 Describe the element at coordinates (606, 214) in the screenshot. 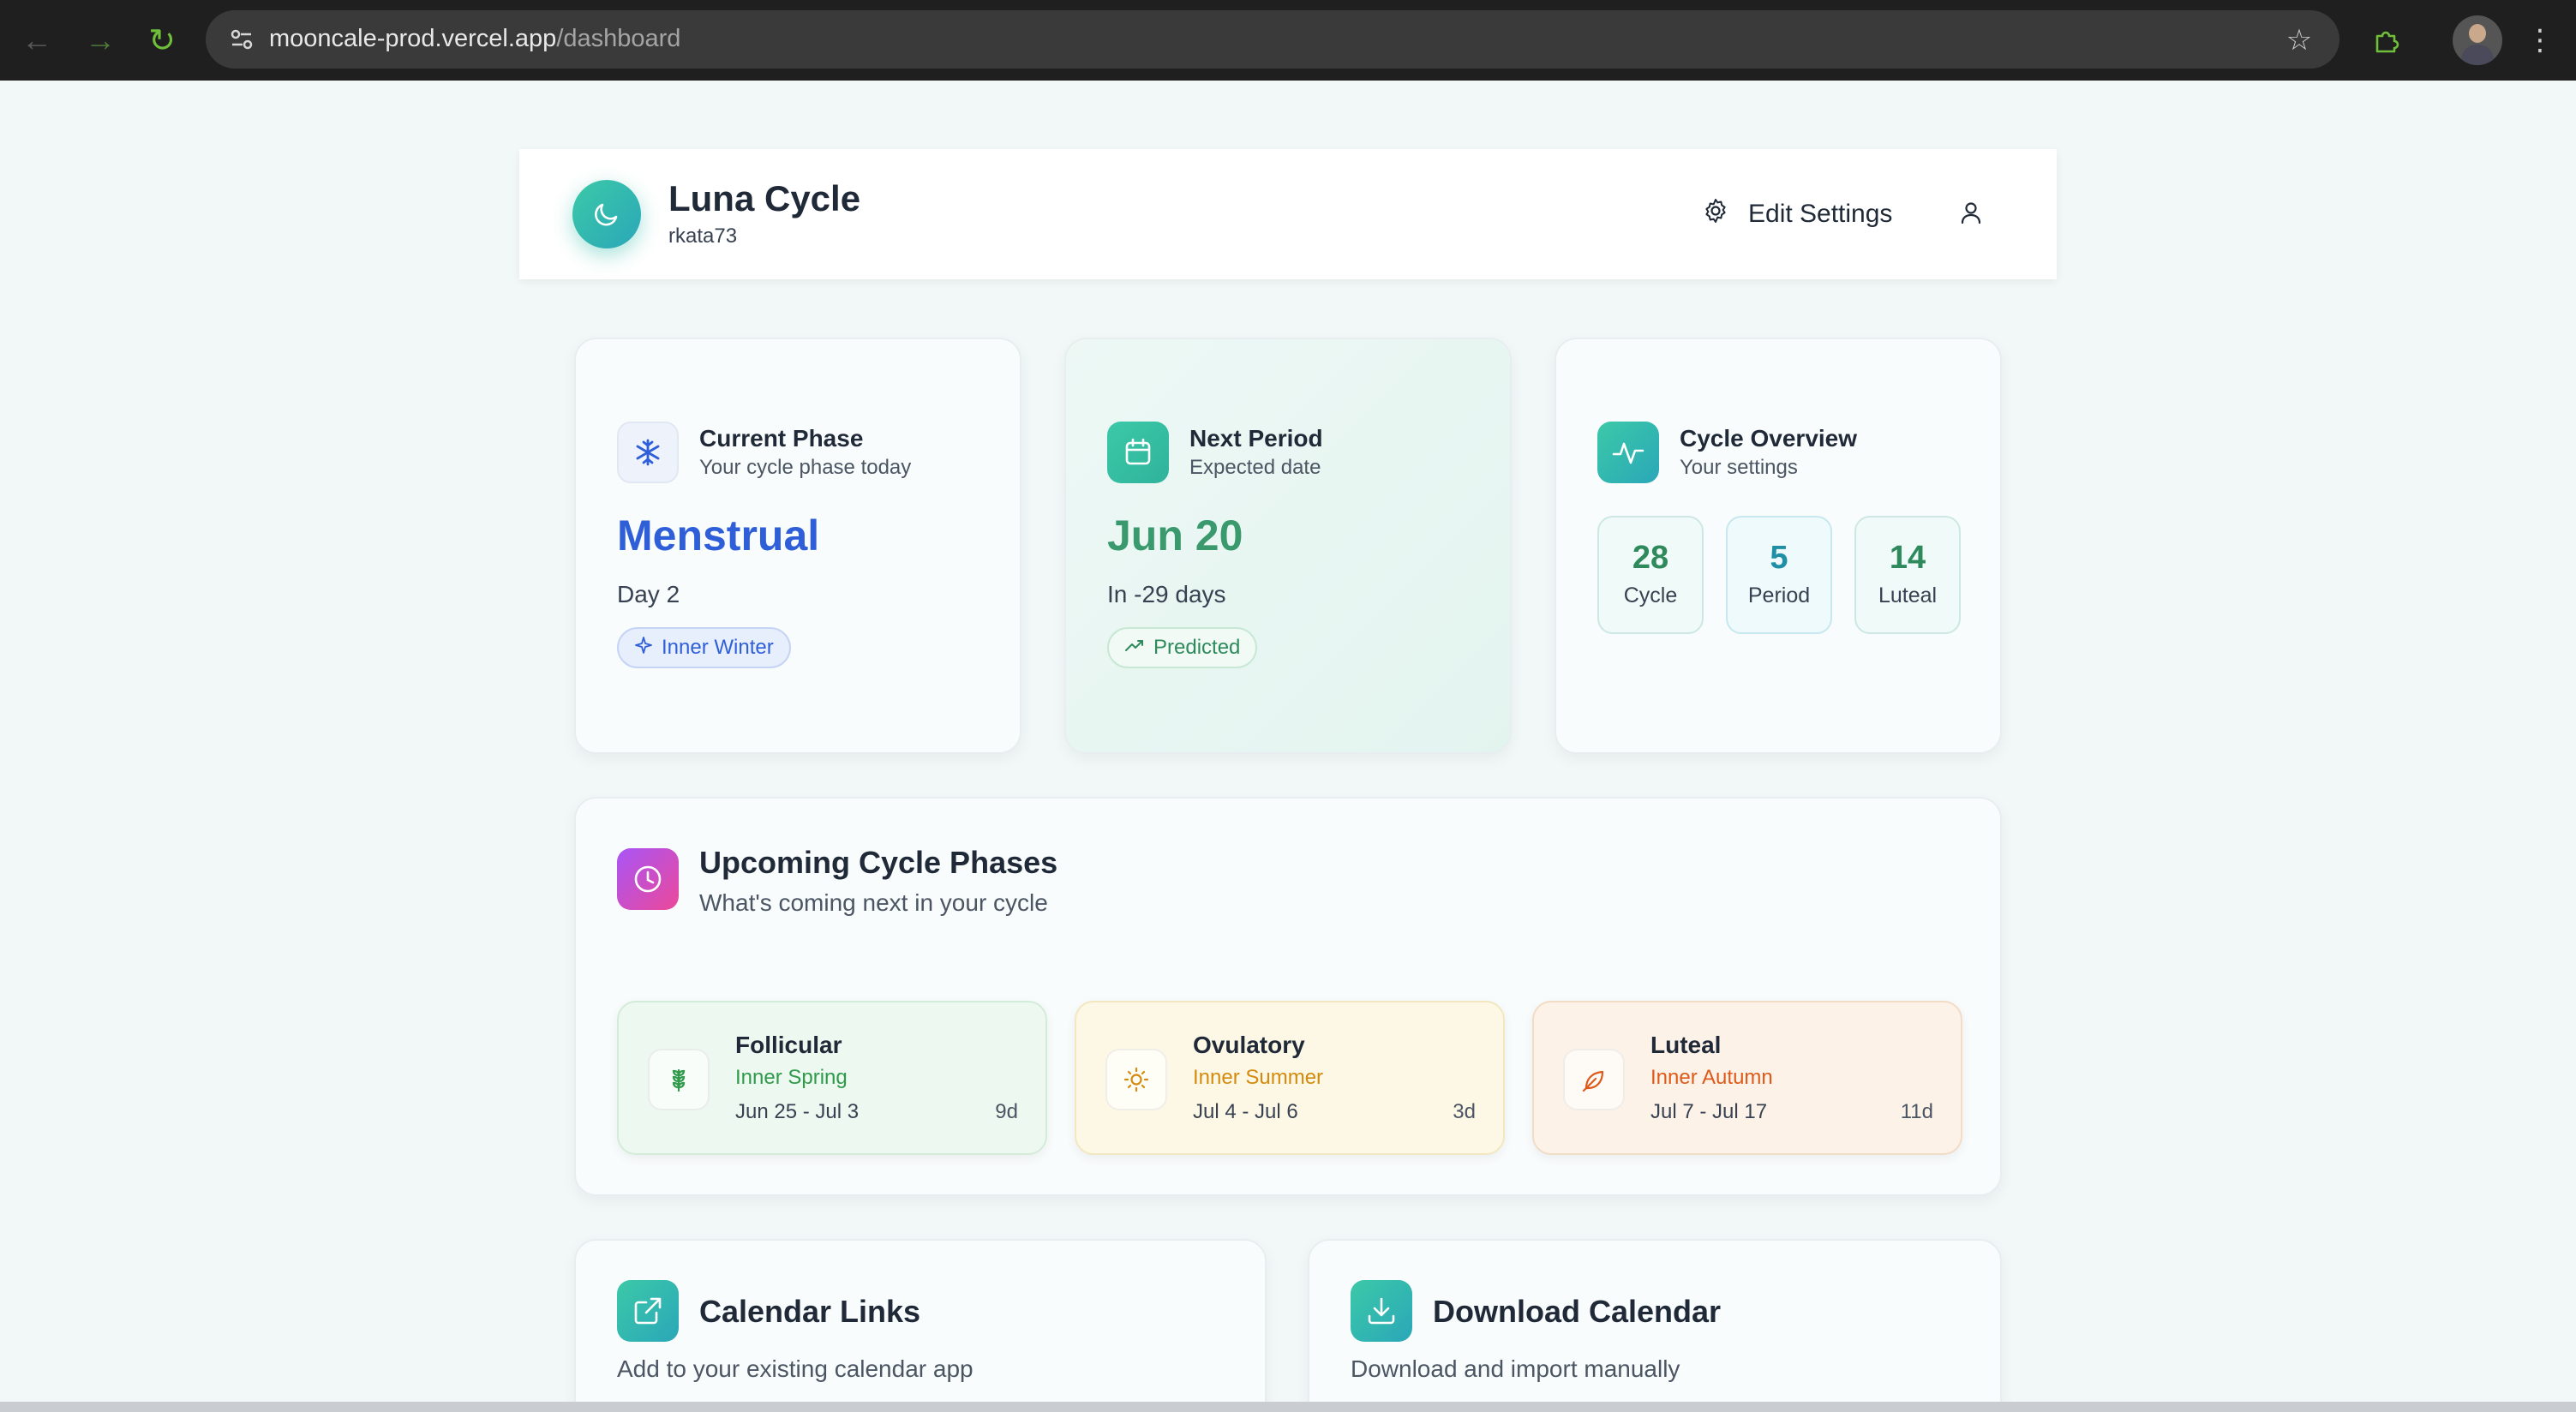

I see `moon-logo-icon` at that location.